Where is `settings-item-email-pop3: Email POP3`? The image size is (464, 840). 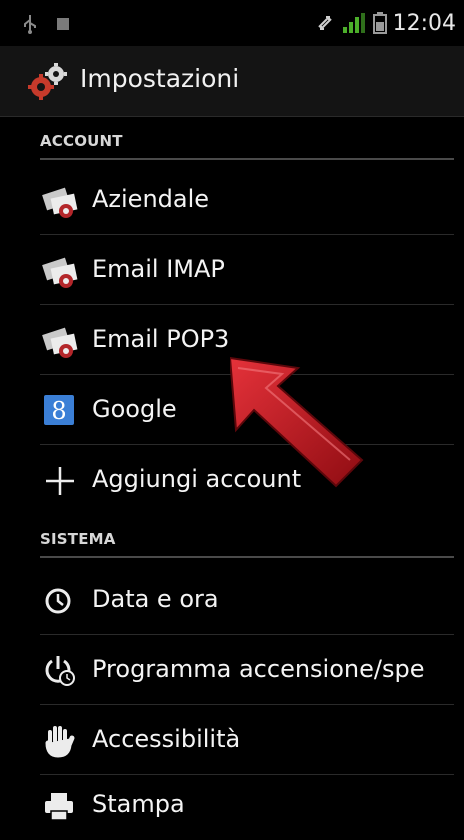
settings-item-email-pop3: Email POP3 is located at coordinates (232, 340).